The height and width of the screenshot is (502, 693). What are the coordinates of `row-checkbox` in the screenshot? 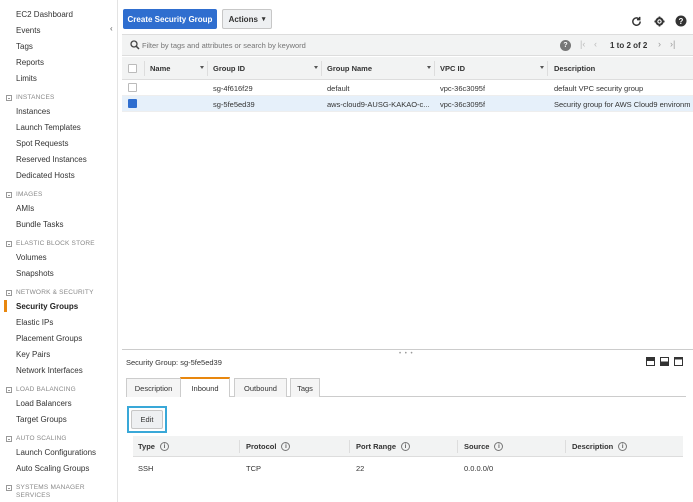 It's located at (132, 87).